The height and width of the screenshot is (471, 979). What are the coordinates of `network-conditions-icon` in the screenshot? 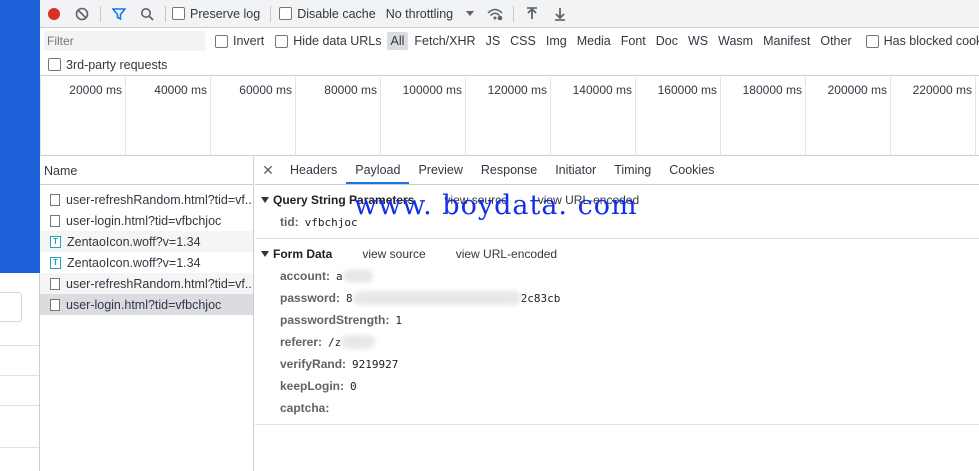 It's located at (495, 14).